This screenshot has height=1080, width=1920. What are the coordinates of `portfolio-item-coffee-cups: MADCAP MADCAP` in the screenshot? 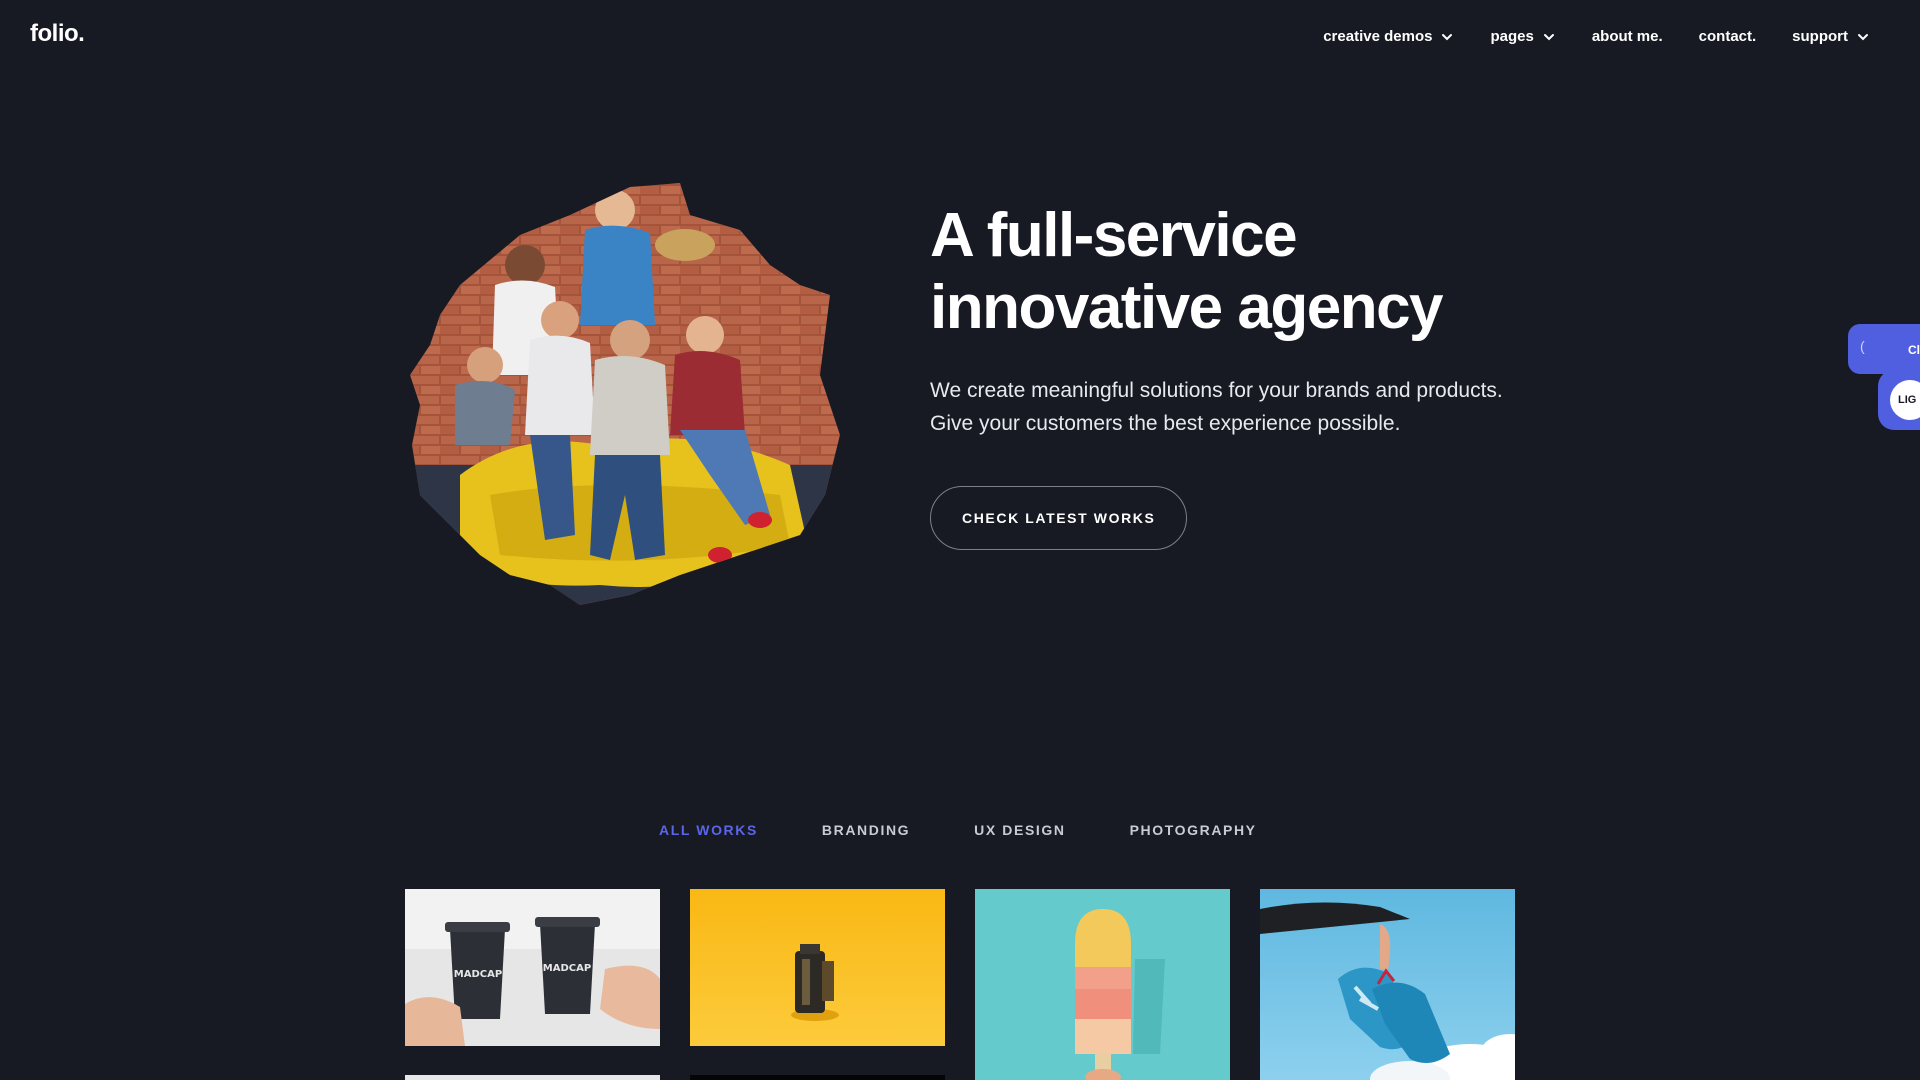 It's located at (532, 967).